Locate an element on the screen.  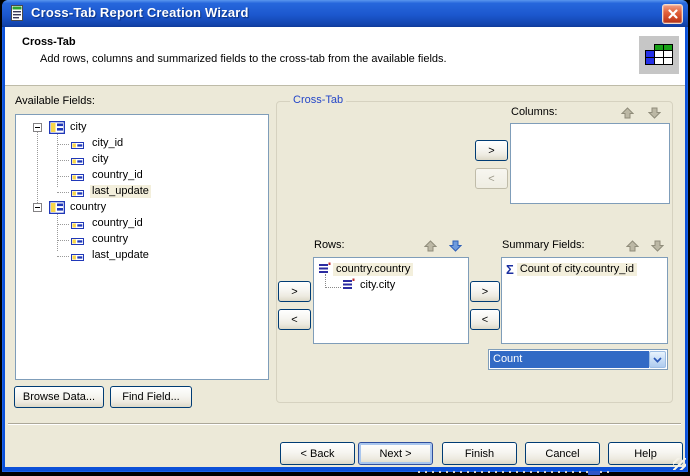
tree-node-city: city is located at coordinates (142, 128).